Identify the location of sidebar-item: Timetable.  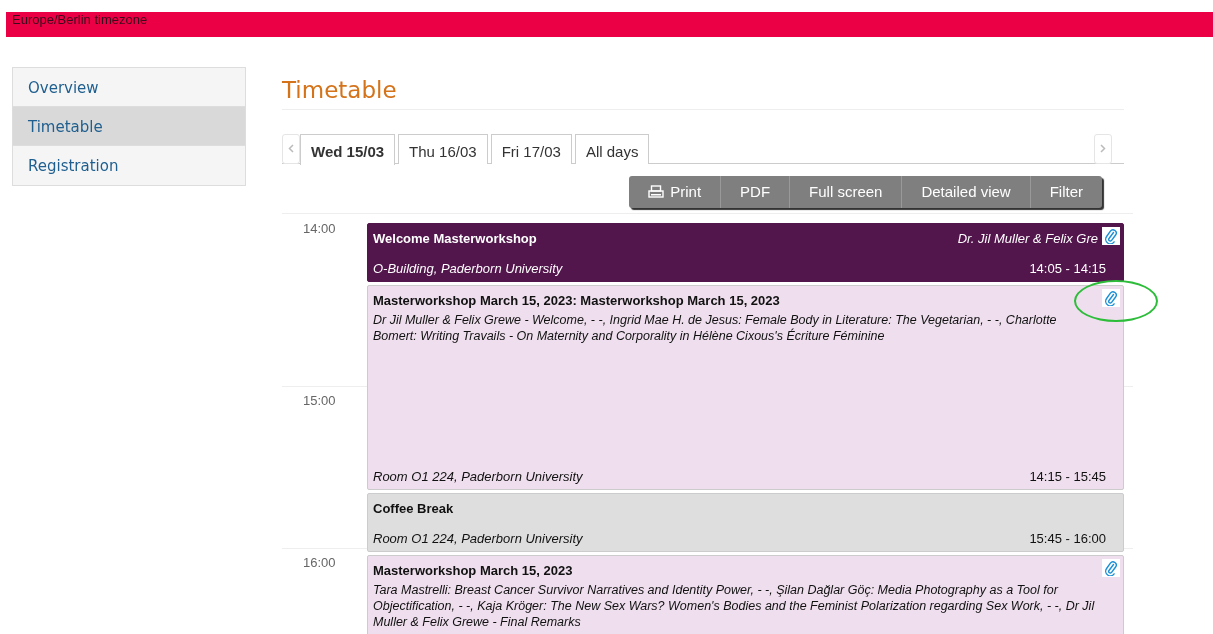
(129, 126).